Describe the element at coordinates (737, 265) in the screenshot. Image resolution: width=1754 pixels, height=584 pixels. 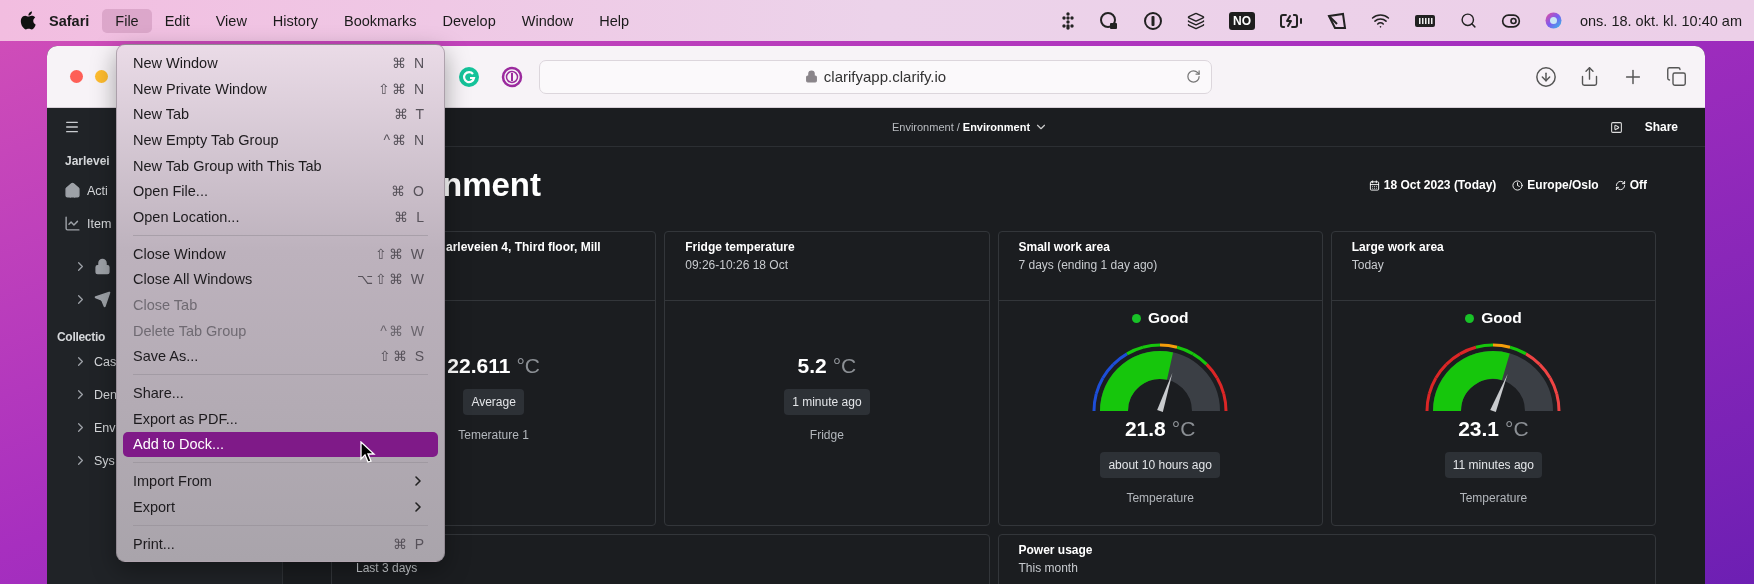
I see `card-subtitle: 09:26-10:26 18 Oct` at that location.